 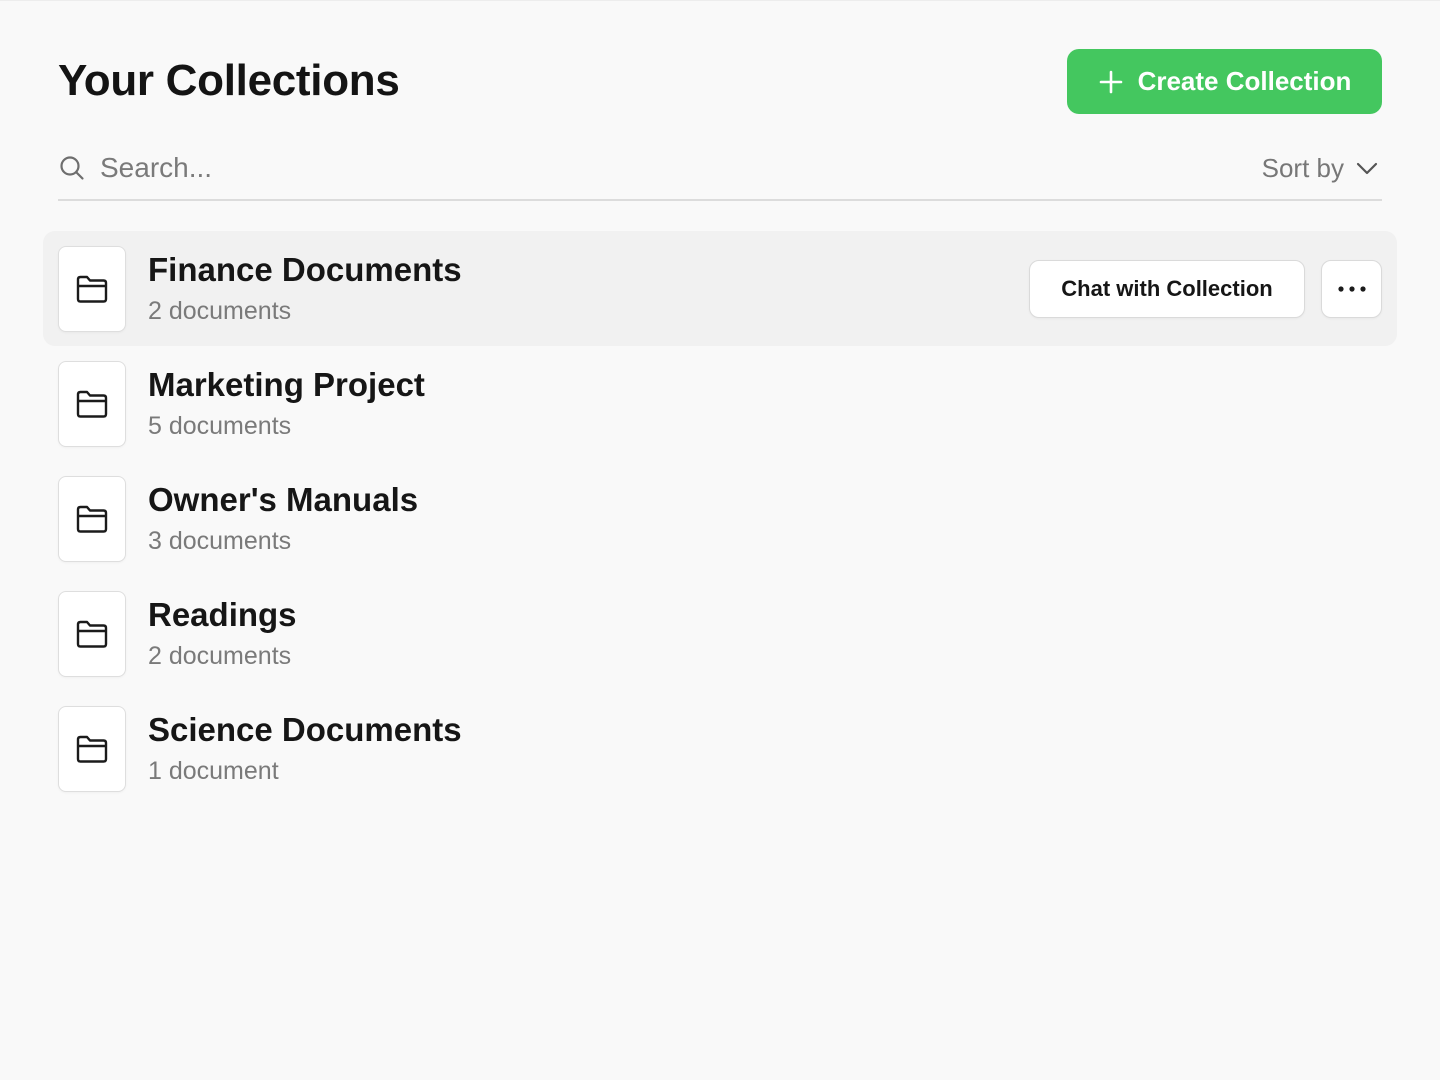 What do you see at coordinates (286, 404) in the screenshot?
I see `collection-info: Marketing Project 5 documents` at bounding box center [286, 404].